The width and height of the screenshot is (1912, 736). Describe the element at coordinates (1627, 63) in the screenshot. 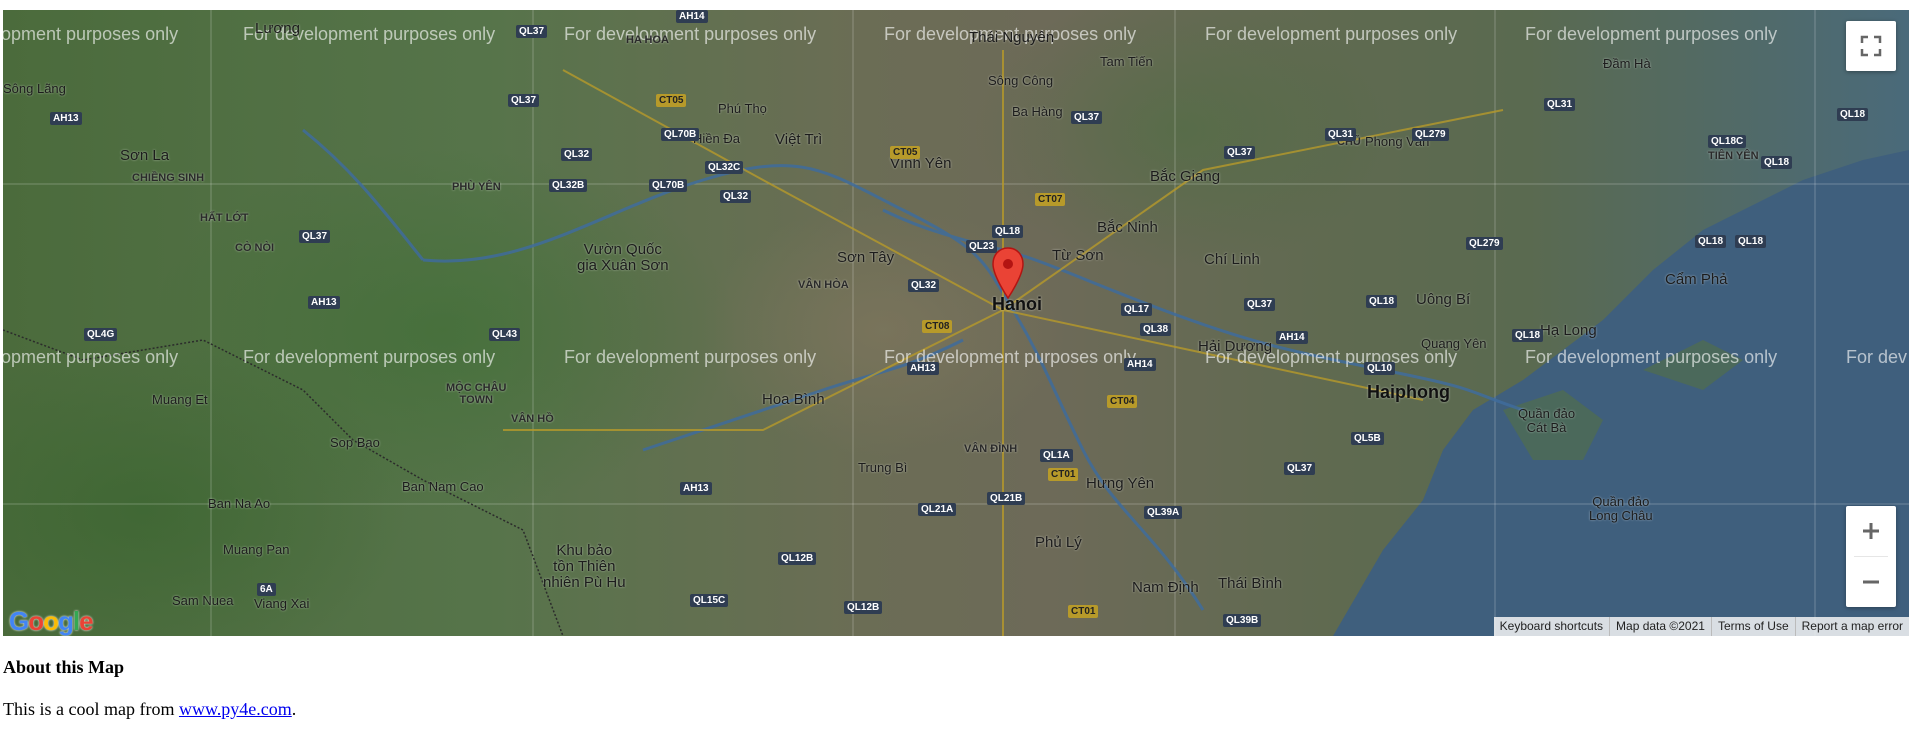

I see `city-label: Đầm Hà` at that location.